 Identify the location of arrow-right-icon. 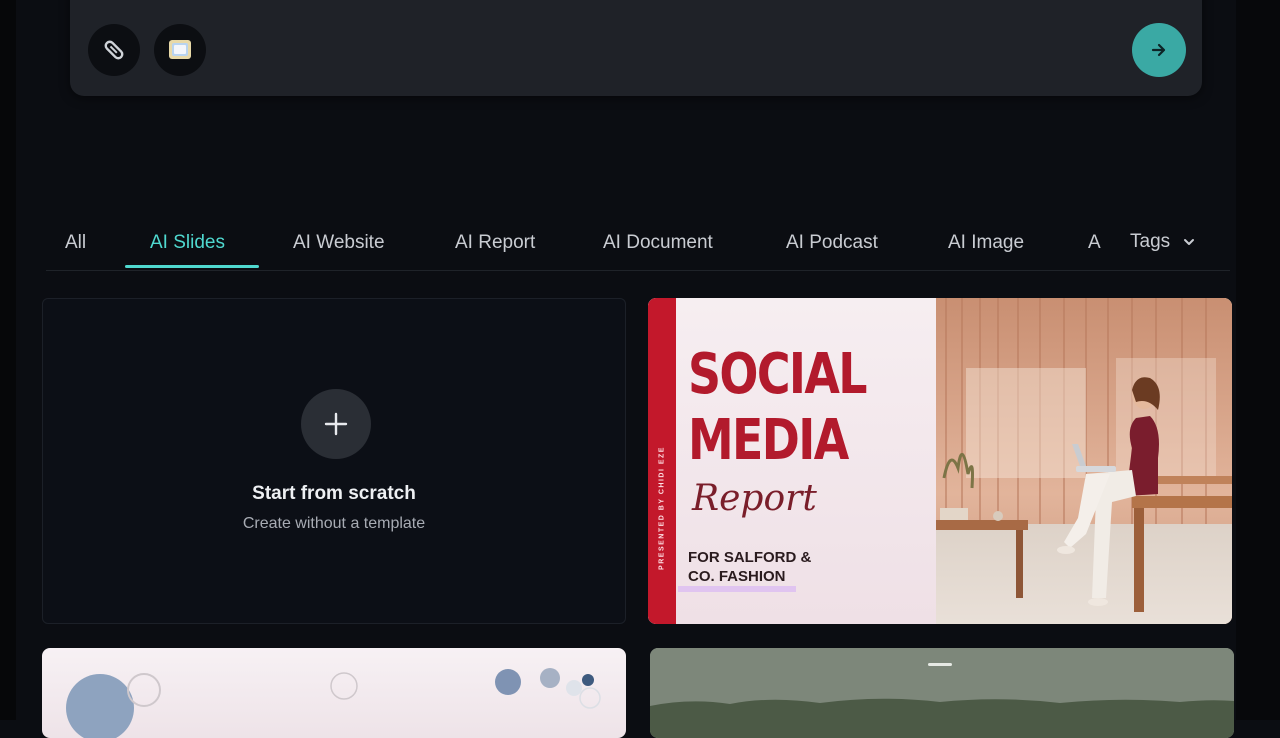
(1158, 50).